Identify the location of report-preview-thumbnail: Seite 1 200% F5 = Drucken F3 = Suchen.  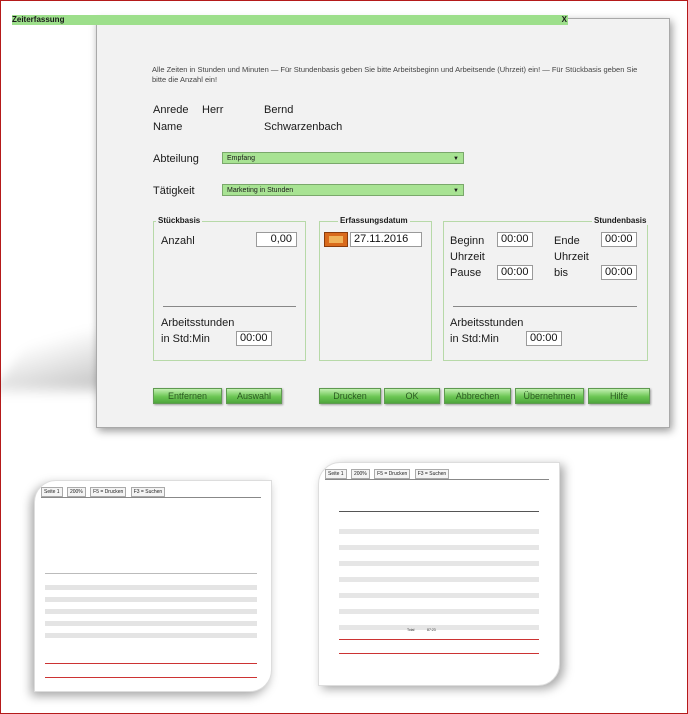
(153, 586).